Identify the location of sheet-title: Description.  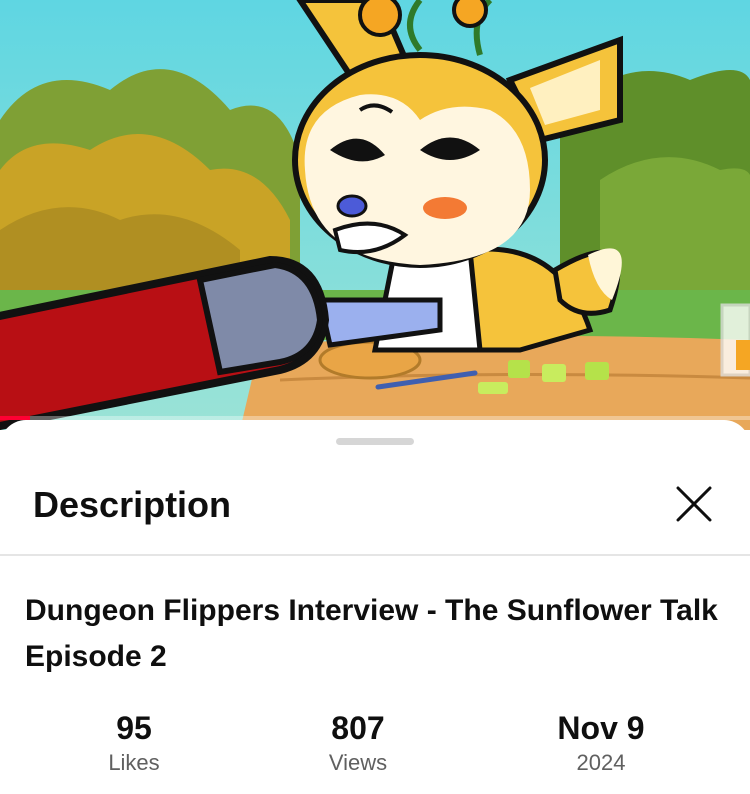
(132, 504).